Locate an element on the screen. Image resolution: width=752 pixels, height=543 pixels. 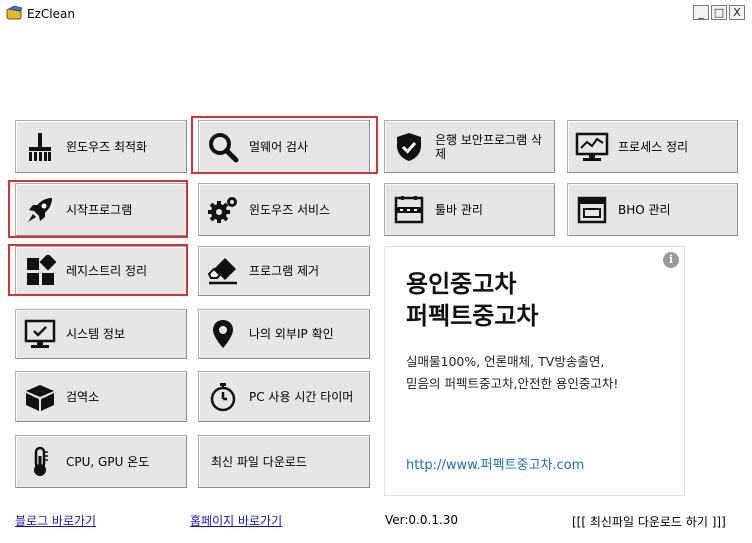
close-button: X is located at coordinates (737, 12).